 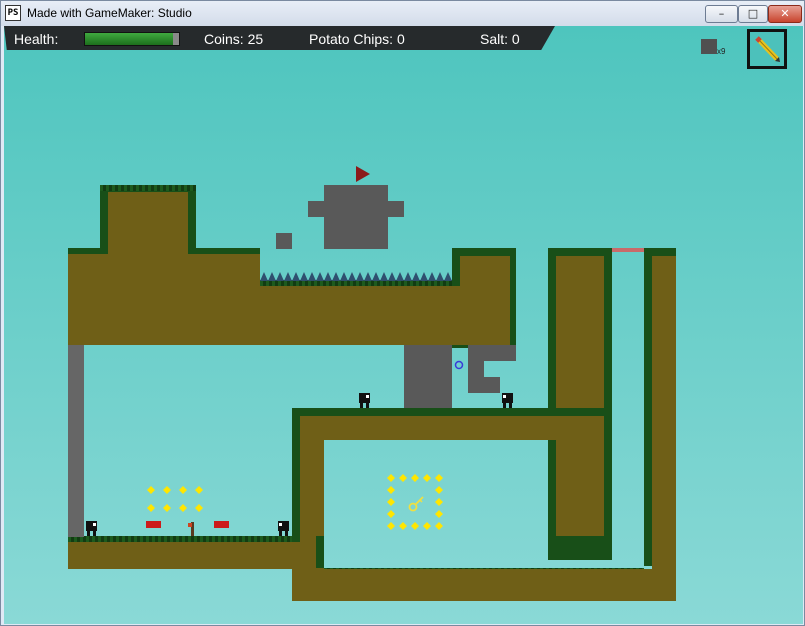 I want to click on coins-counter: Coins: 25, so click(x=234, y=39).